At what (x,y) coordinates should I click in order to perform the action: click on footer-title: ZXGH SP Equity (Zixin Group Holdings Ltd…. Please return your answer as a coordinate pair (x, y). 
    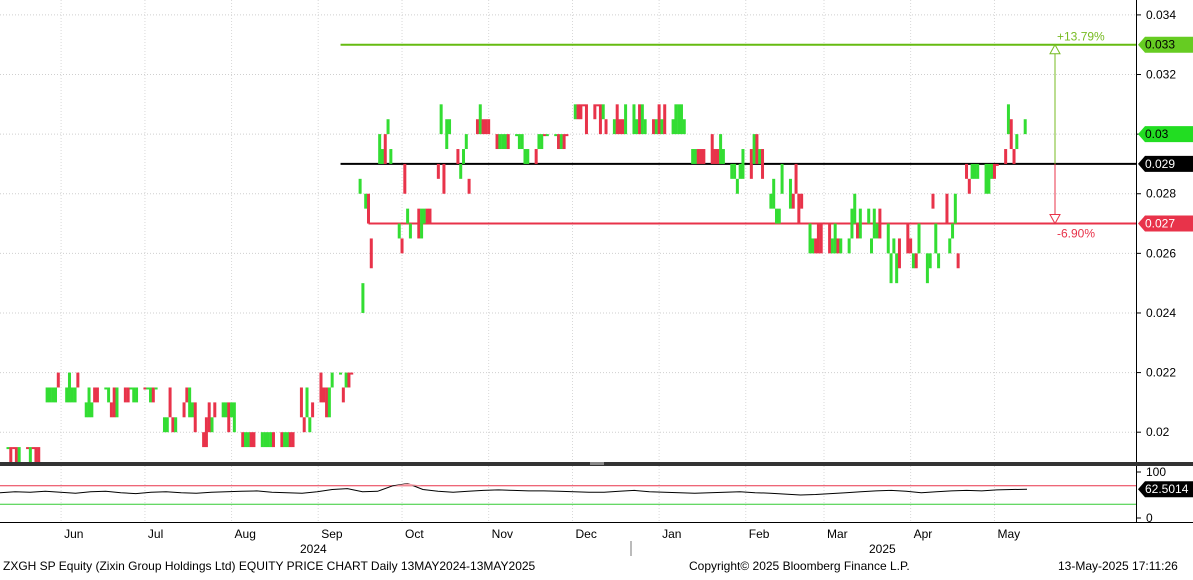
    Looking at the image, I should click on (269, 566).